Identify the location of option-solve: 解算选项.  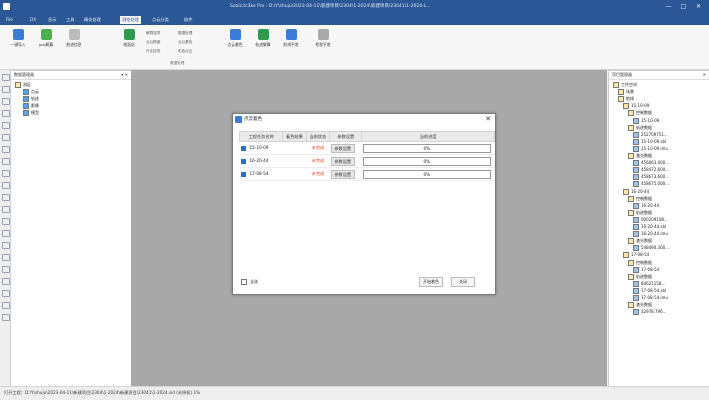
(153, 33).